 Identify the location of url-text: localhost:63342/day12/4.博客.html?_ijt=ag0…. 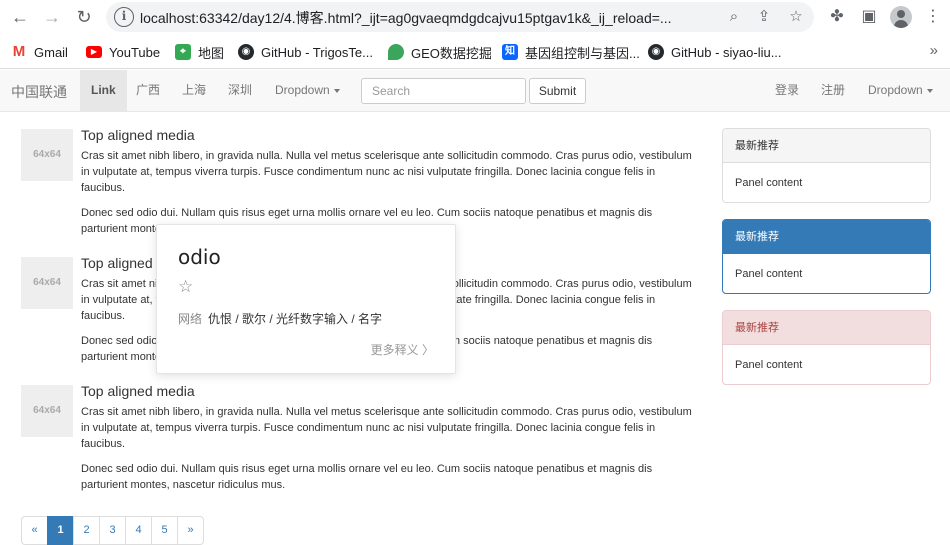
(431, 18).